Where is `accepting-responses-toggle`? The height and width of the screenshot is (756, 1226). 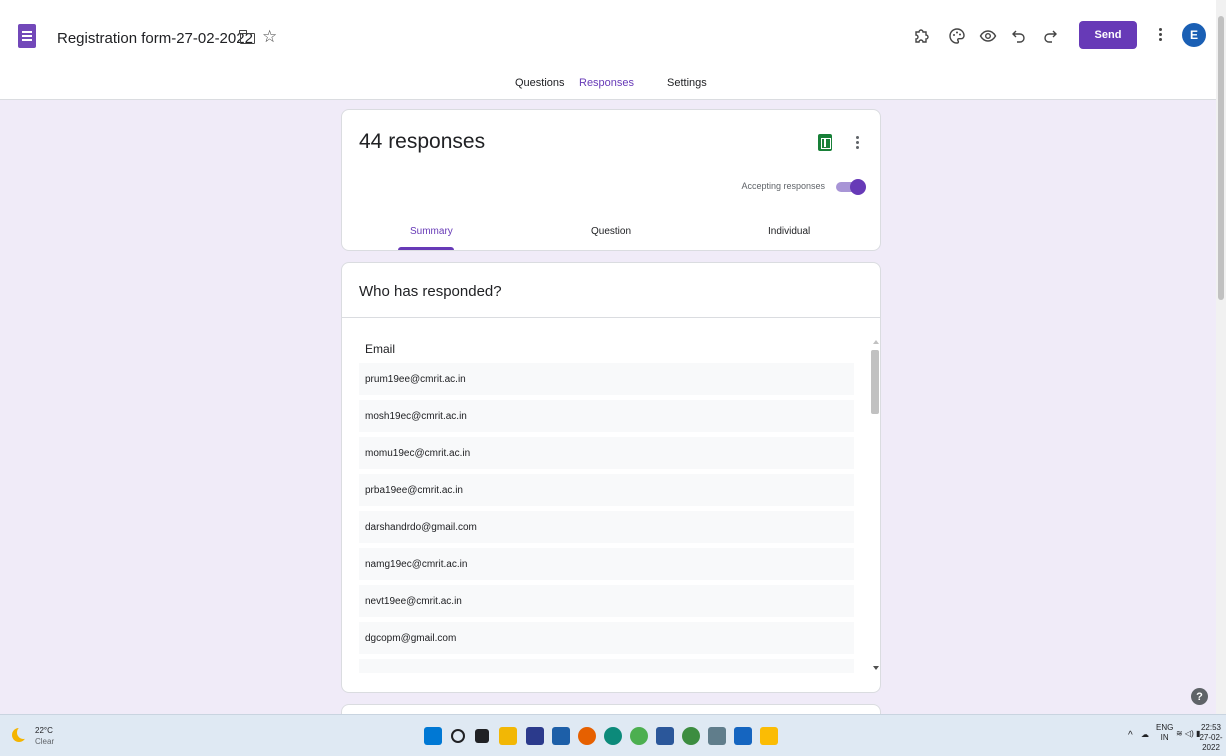 accepting-responses-toggle is located at coordinates (851, 187).